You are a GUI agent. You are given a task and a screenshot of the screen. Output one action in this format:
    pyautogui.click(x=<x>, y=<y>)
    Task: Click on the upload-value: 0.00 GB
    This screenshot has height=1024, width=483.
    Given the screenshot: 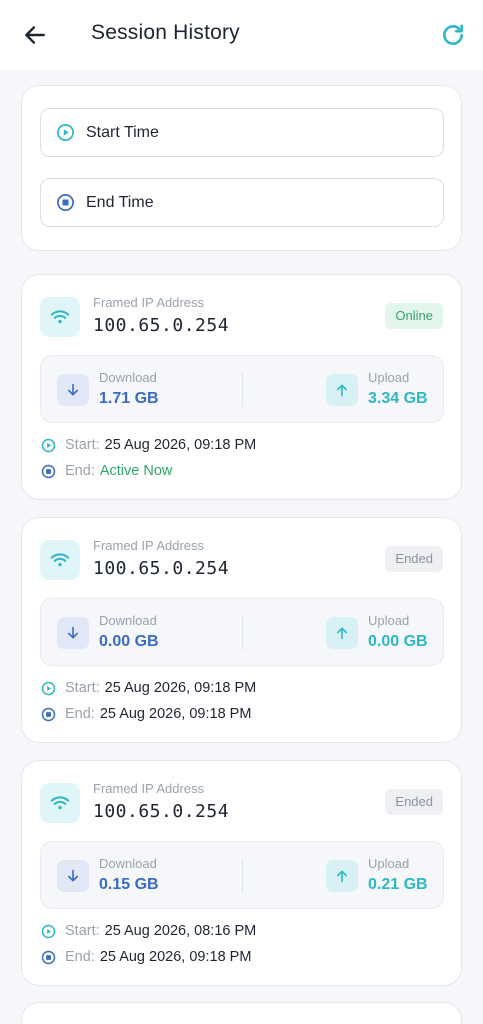 What is the action you would take?
    pyautogui.click(x=398, y=641)
    